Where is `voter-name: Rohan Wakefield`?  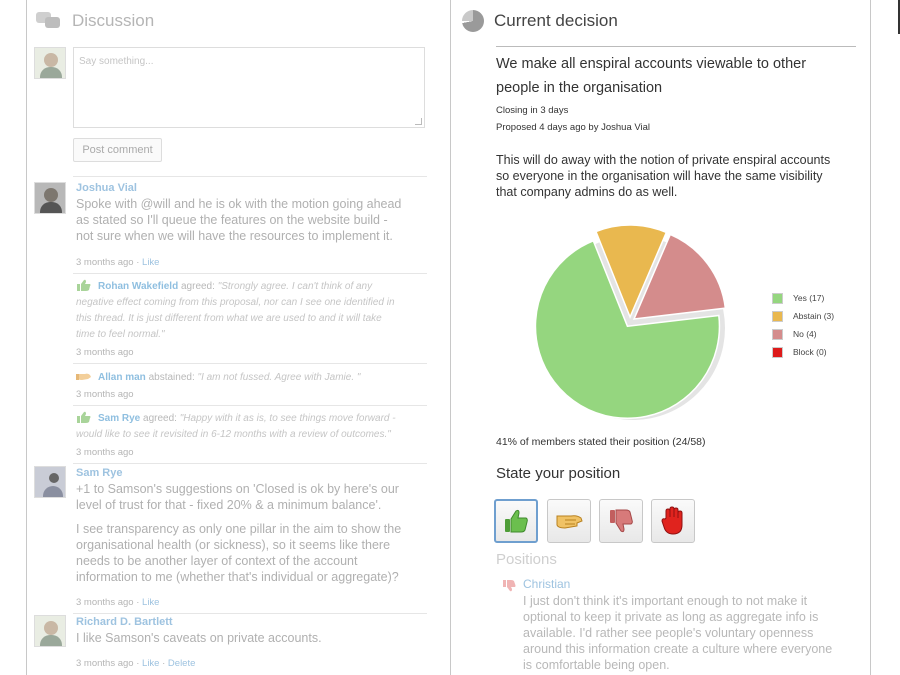 voter-name: Rohan Wakefield is located at coordinates (138, 286).